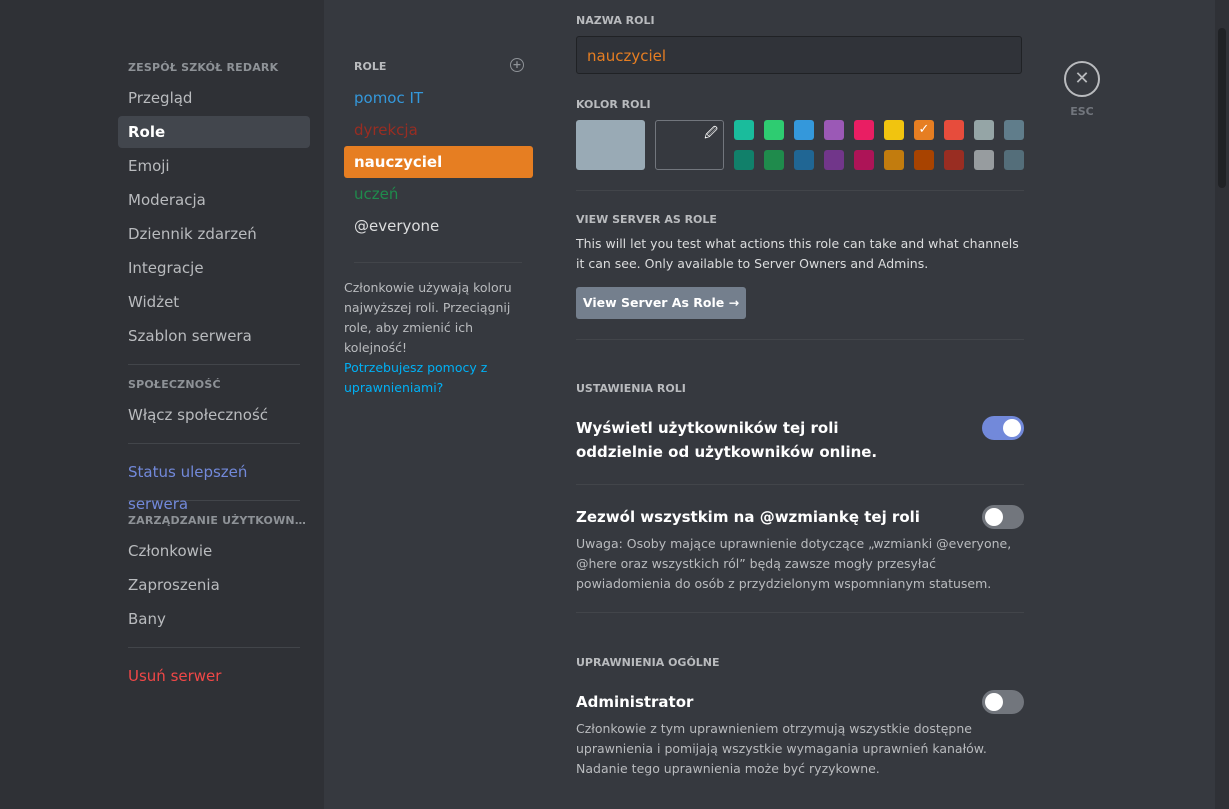  What do you see at coordinates (635, 702) in the screenshot?
I see `administrator-option-title: Administrator` at bounding box center [635, 702].